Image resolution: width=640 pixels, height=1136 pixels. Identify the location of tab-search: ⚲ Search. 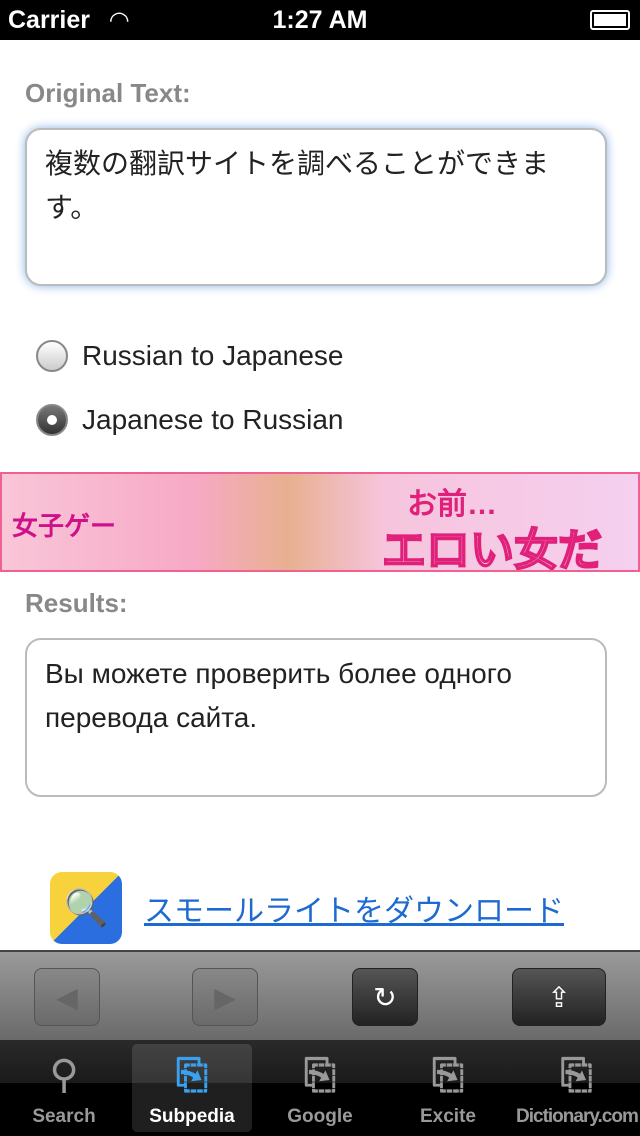
(64, 1088).